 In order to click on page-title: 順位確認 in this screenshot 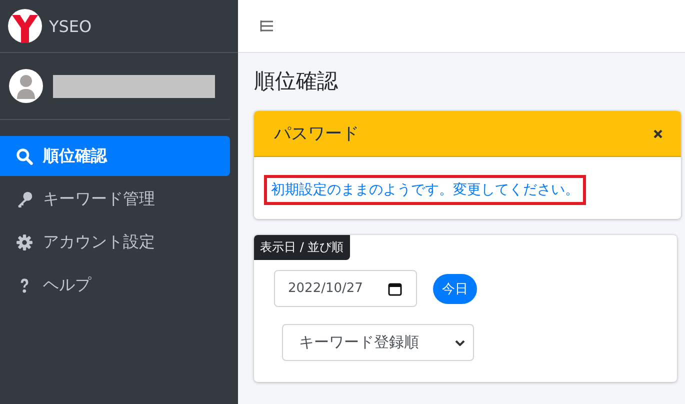, I will do `click(296, 81)`.